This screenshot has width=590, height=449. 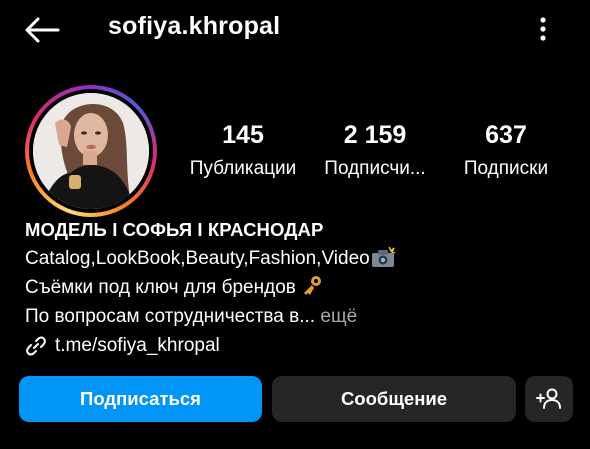 I want to click on bio-line-1-text: Catalog,LookBook,Beauty,Fashion,Video, so click(x=197, y=258).